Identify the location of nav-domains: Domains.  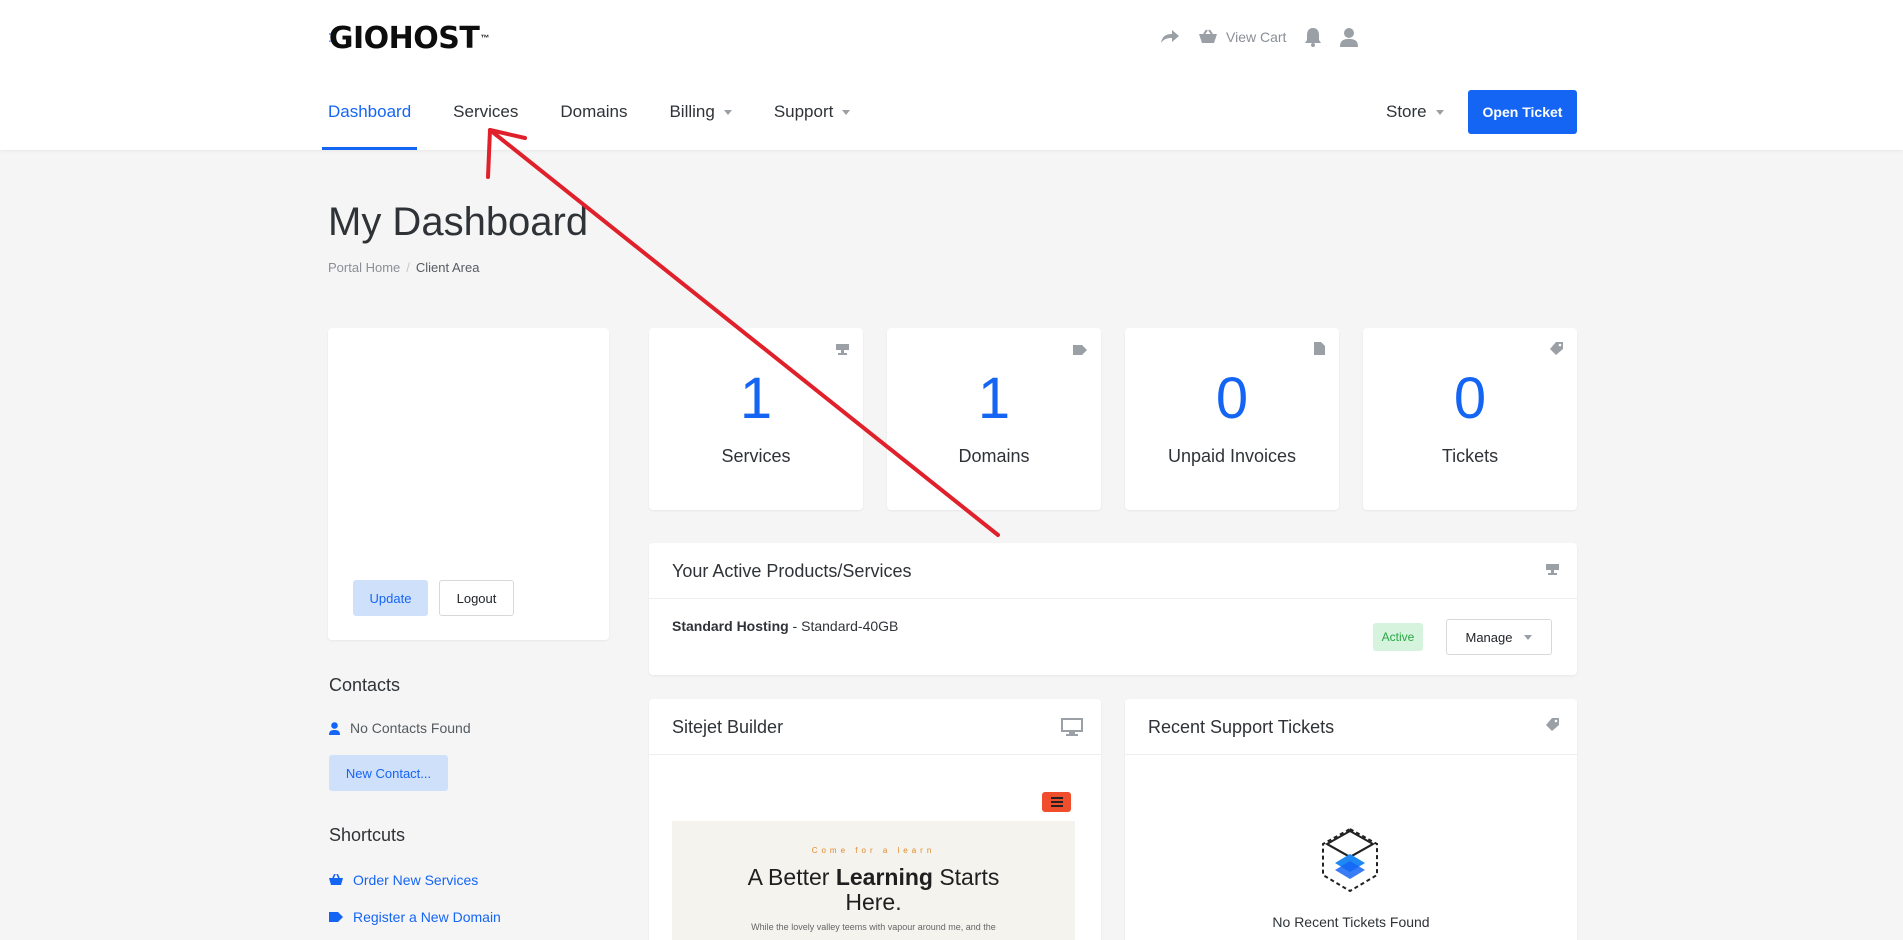
(593, 120).